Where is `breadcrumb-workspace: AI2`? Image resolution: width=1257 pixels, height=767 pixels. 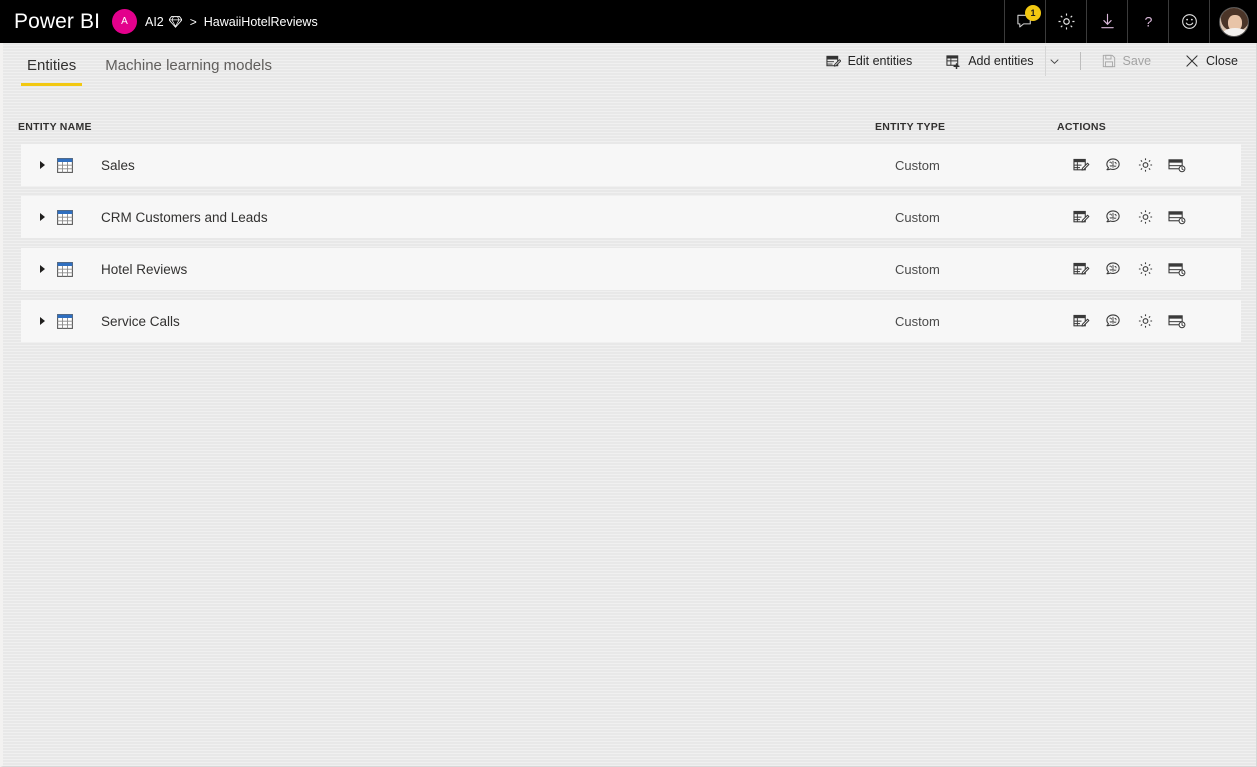
breadcrumb-workspace: AI2 is located at coordinates (154, 22).